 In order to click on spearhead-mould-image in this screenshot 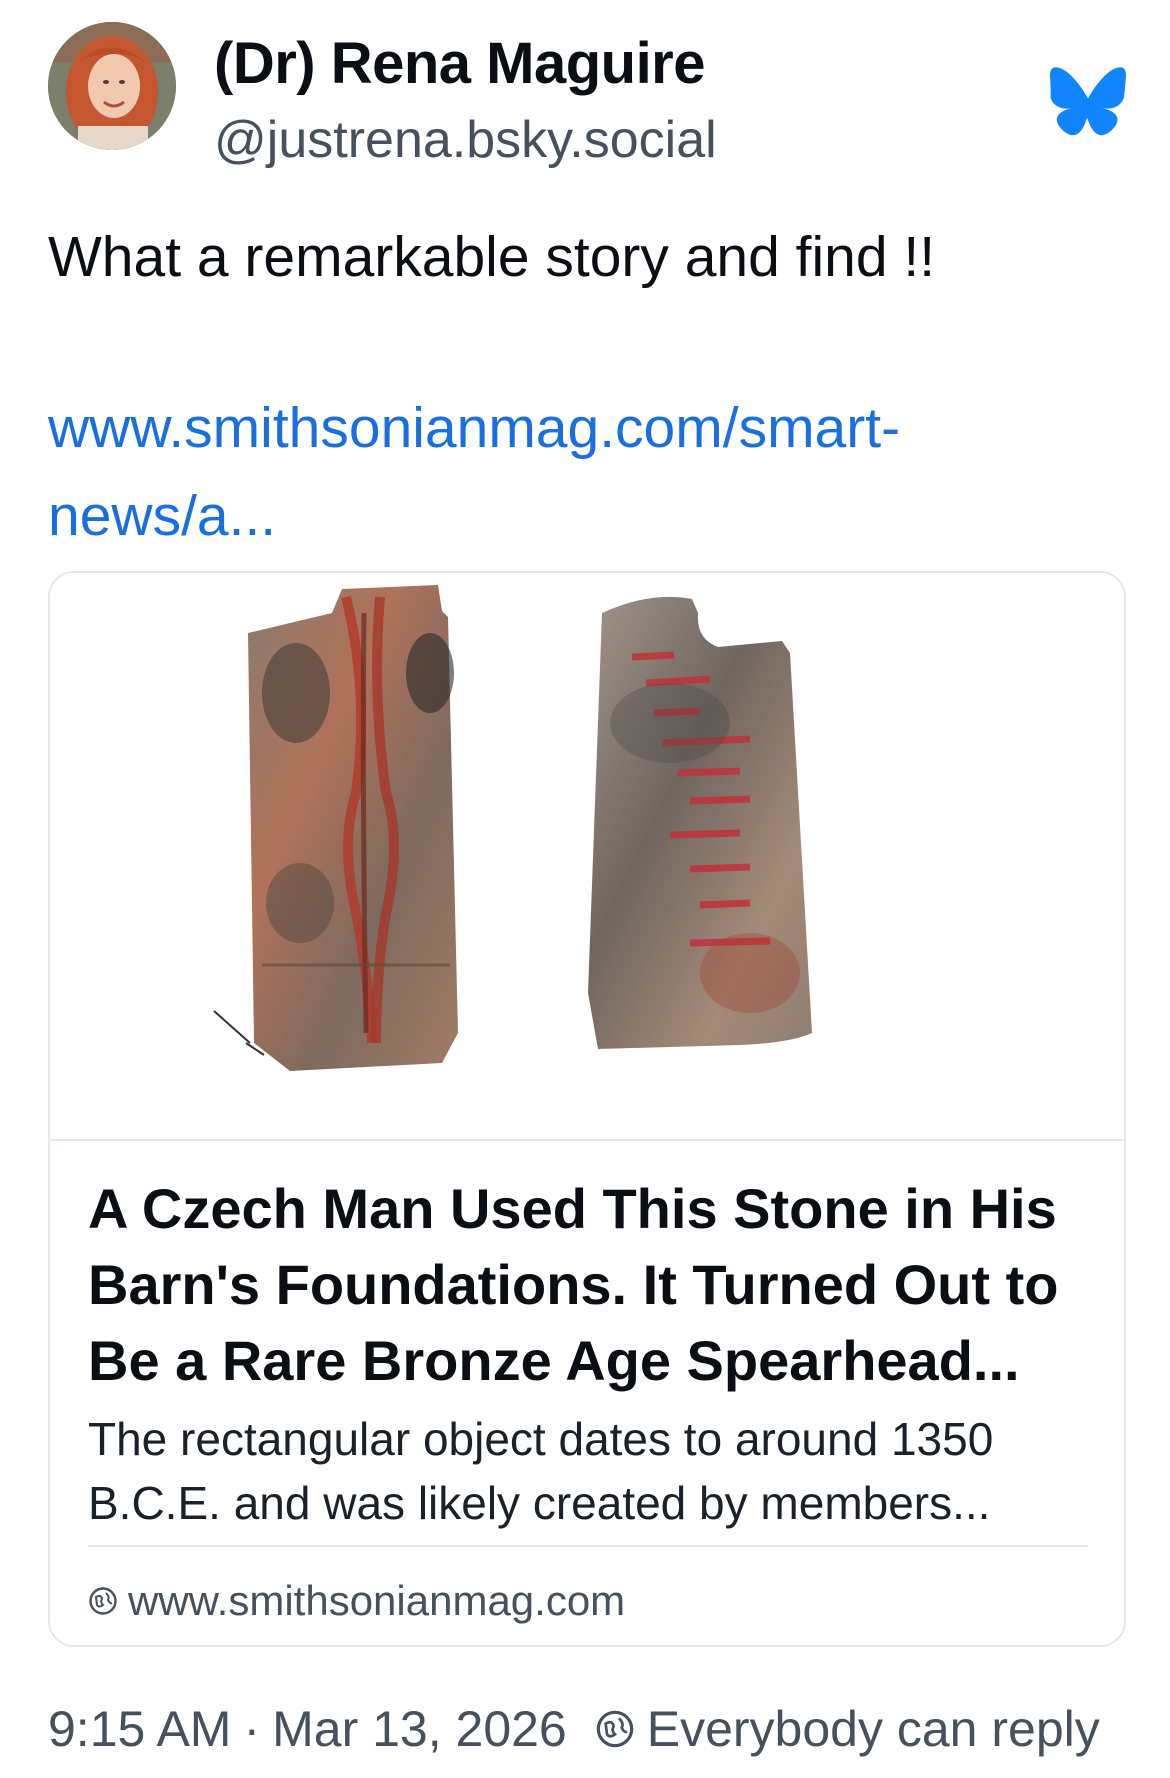, I will do `click(512, 828)`.